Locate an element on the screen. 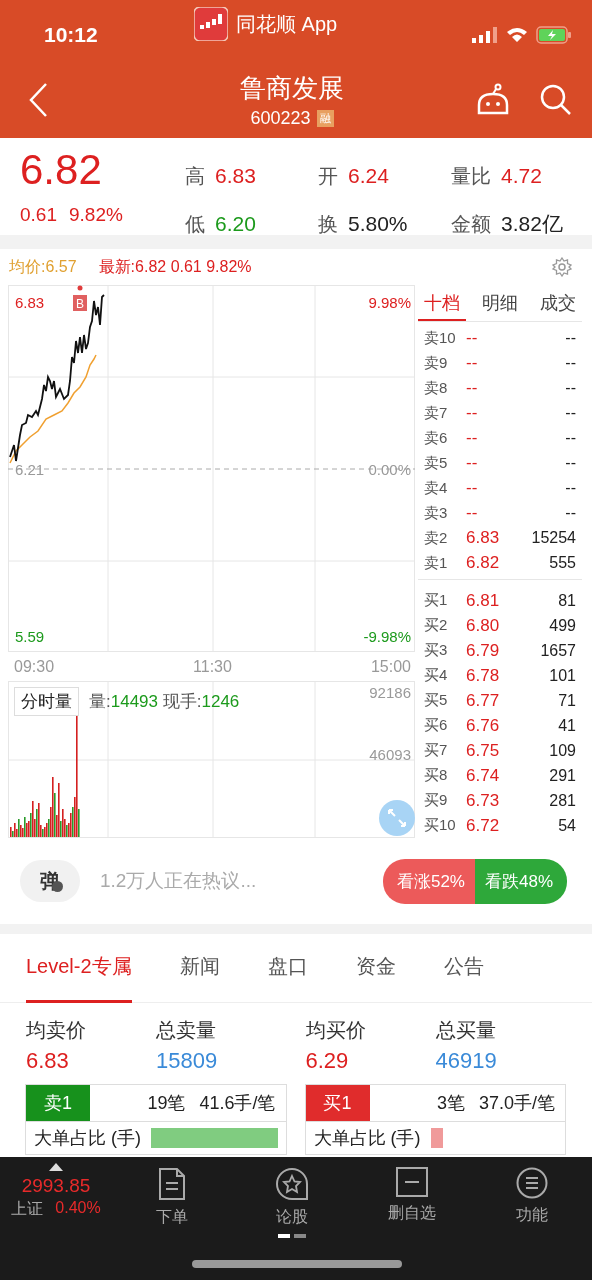  robot-icon is located at coordinates (493, 100).